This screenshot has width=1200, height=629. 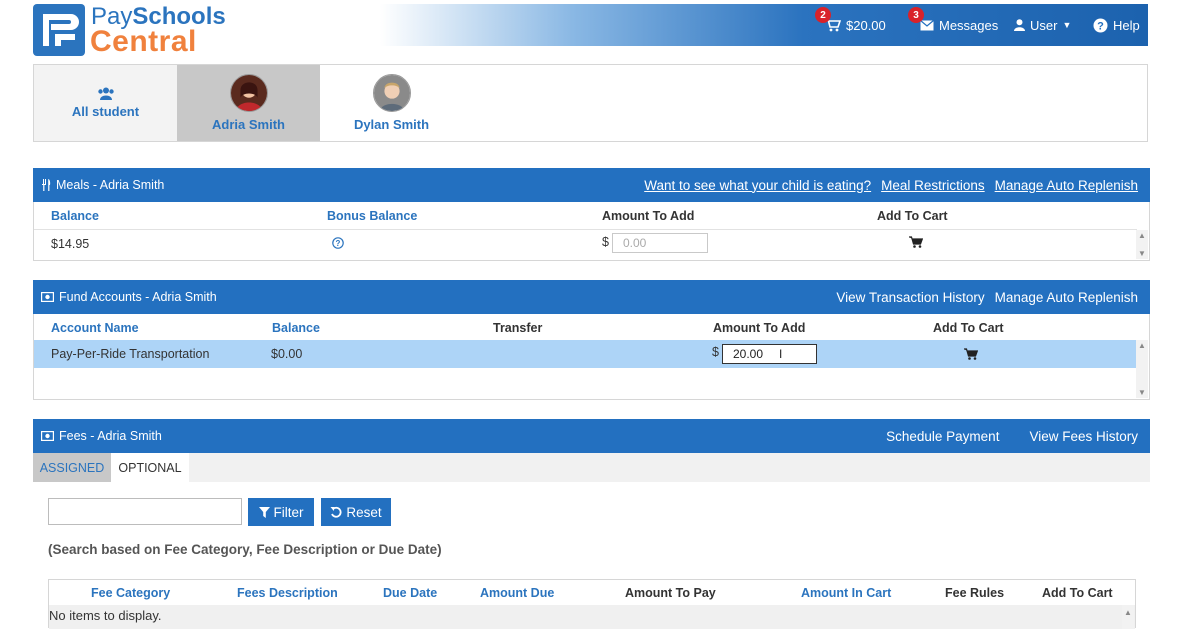 I want to click on user-menu: User ▼, so click(x=1042, y=25).